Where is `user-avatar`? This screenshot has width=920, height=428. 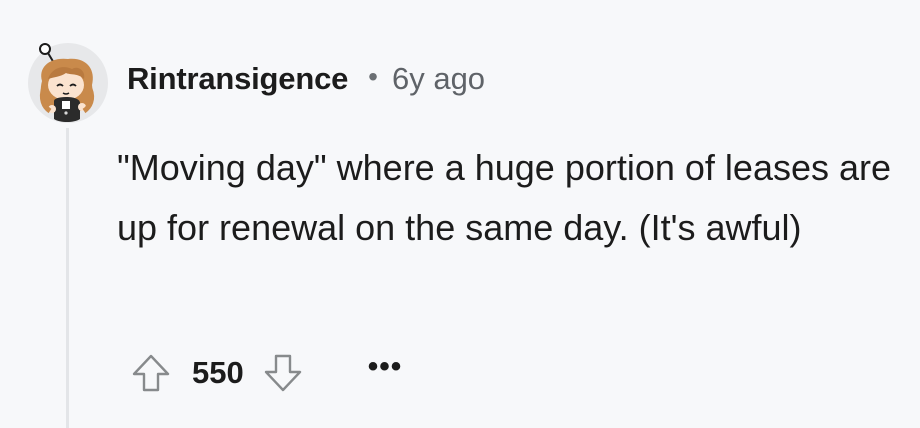 user-avatar is located at coordinates (68, 81).